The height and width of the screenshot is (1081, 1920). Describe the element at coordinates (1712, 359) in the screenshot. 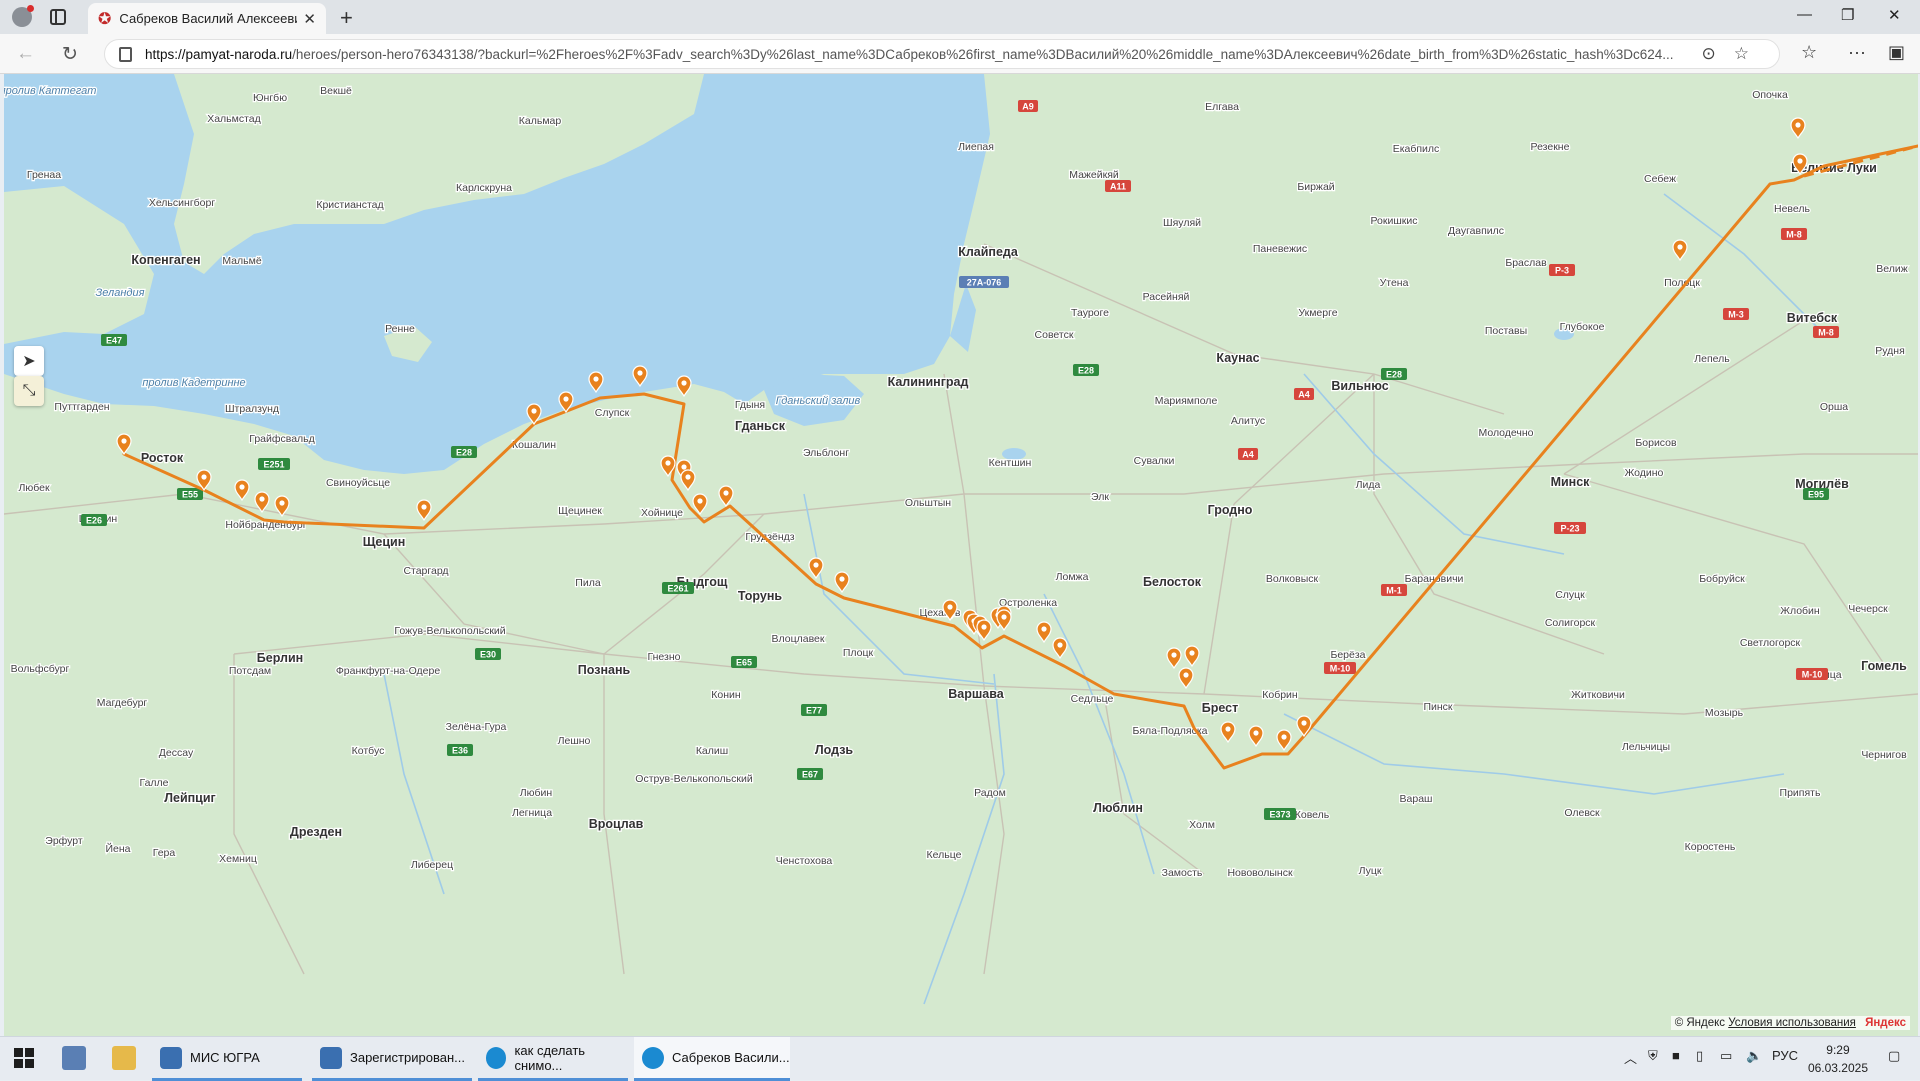

I see `map-label: Лепель` at that location.